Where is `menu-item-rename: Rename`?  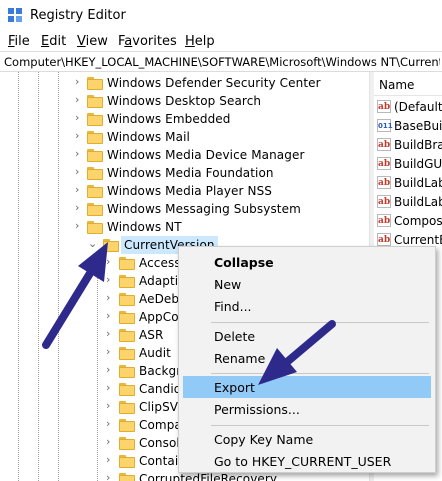
menu-item-rename: Rename is located at coordinates (307, 358).